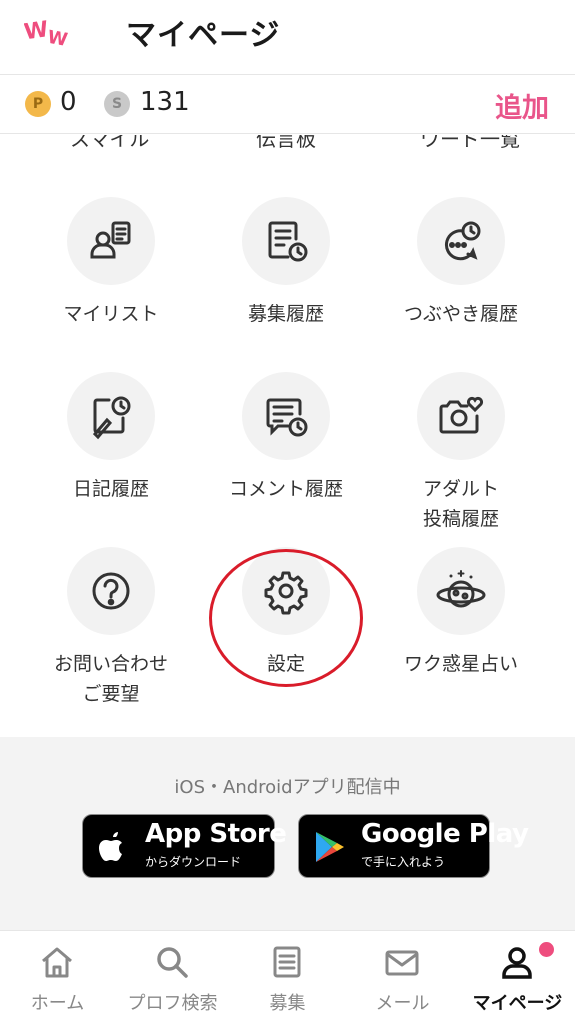  I want to click on tab-mail: メール, so click(402, 978).